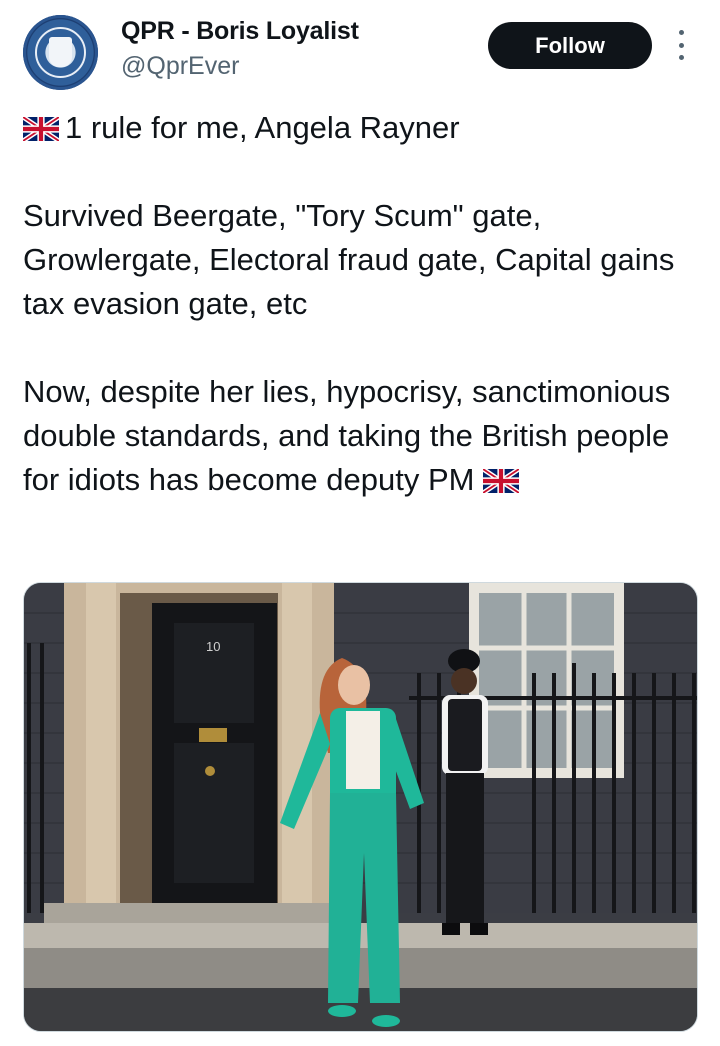 The height and width of the screenshot is (1046, 720). I want to click on more-vertical-icon, so click(681, 45).